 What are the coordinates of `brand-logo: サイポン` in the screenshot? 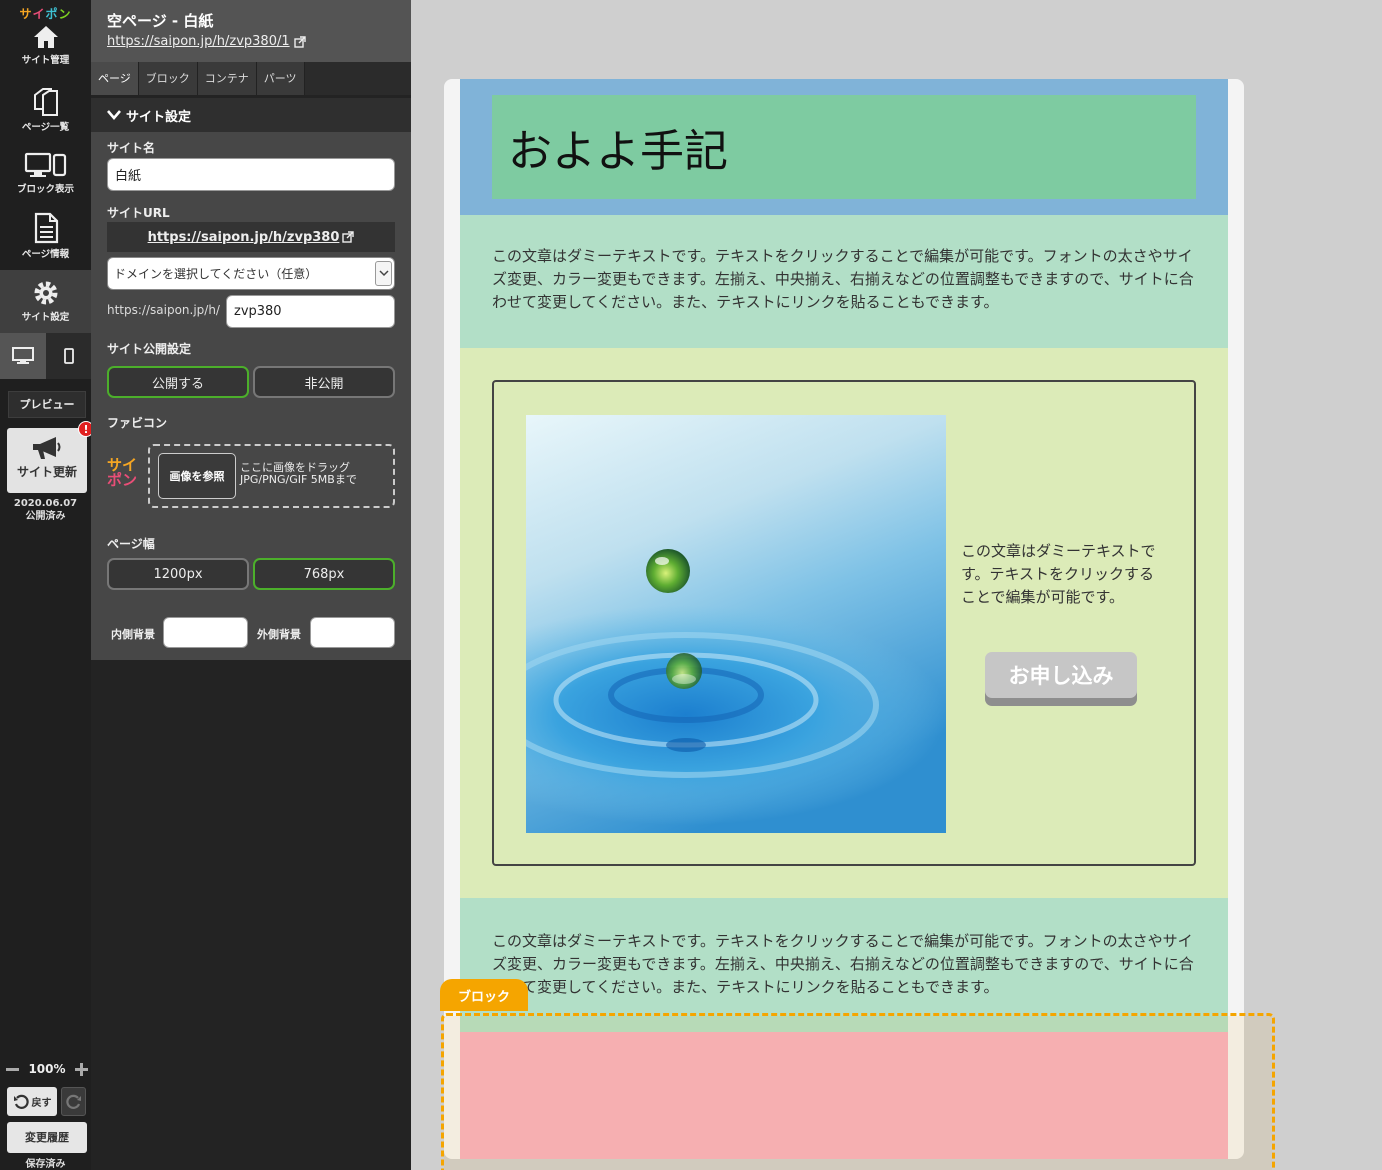 It's located at (45, 14).